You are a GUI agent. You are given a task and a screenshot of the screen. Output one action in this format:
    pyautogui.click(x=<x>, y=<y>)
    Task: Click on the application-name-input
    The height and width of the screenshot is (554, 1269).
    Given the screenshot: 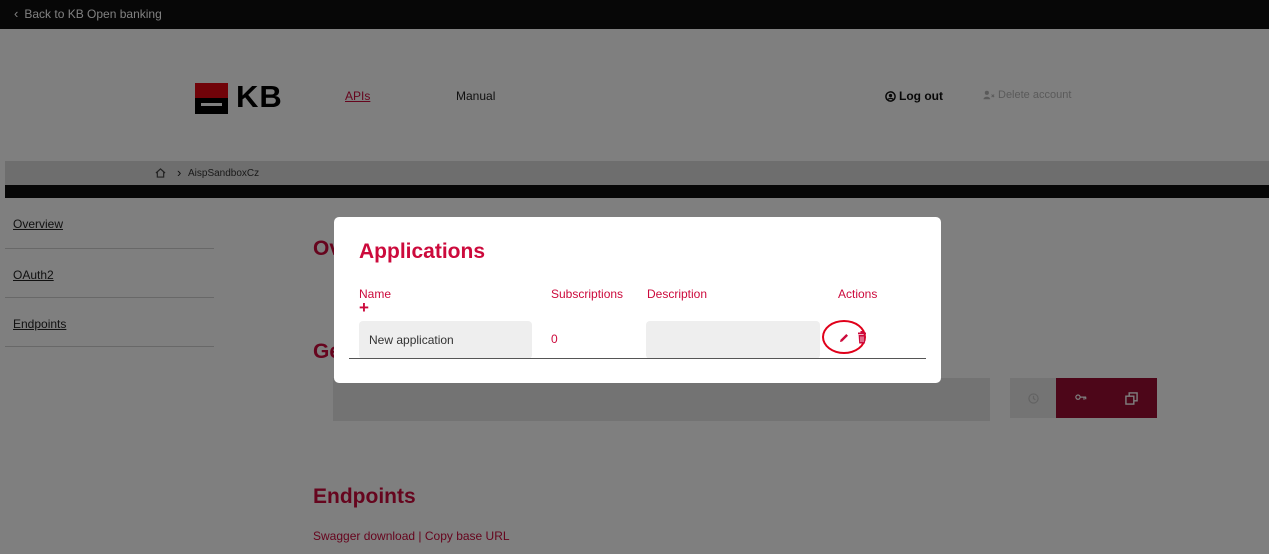 What is the action you would take?
    pyautogui.click(x=445, y=340)
    